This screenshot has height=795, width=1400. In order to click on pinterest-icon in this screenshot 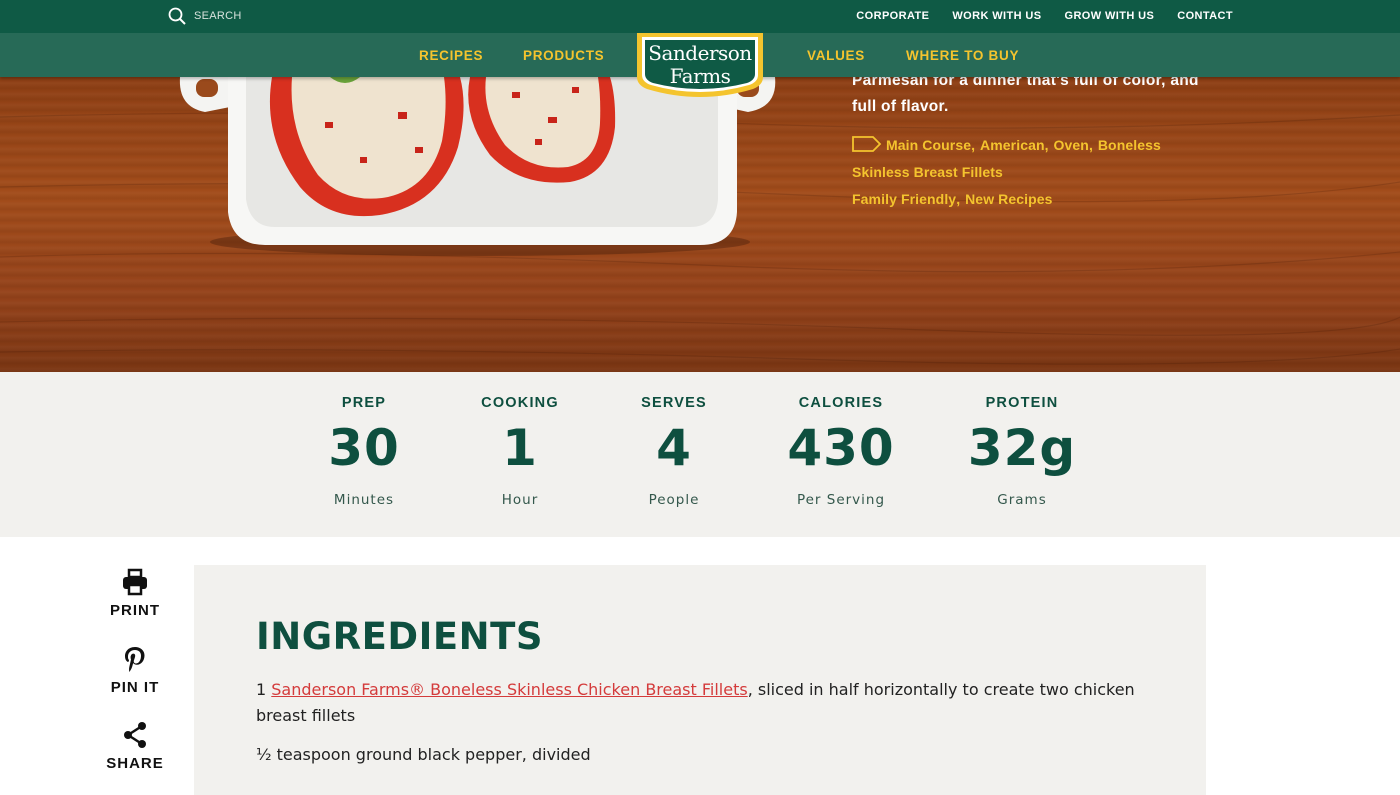, I will do `click(135, 659)`.